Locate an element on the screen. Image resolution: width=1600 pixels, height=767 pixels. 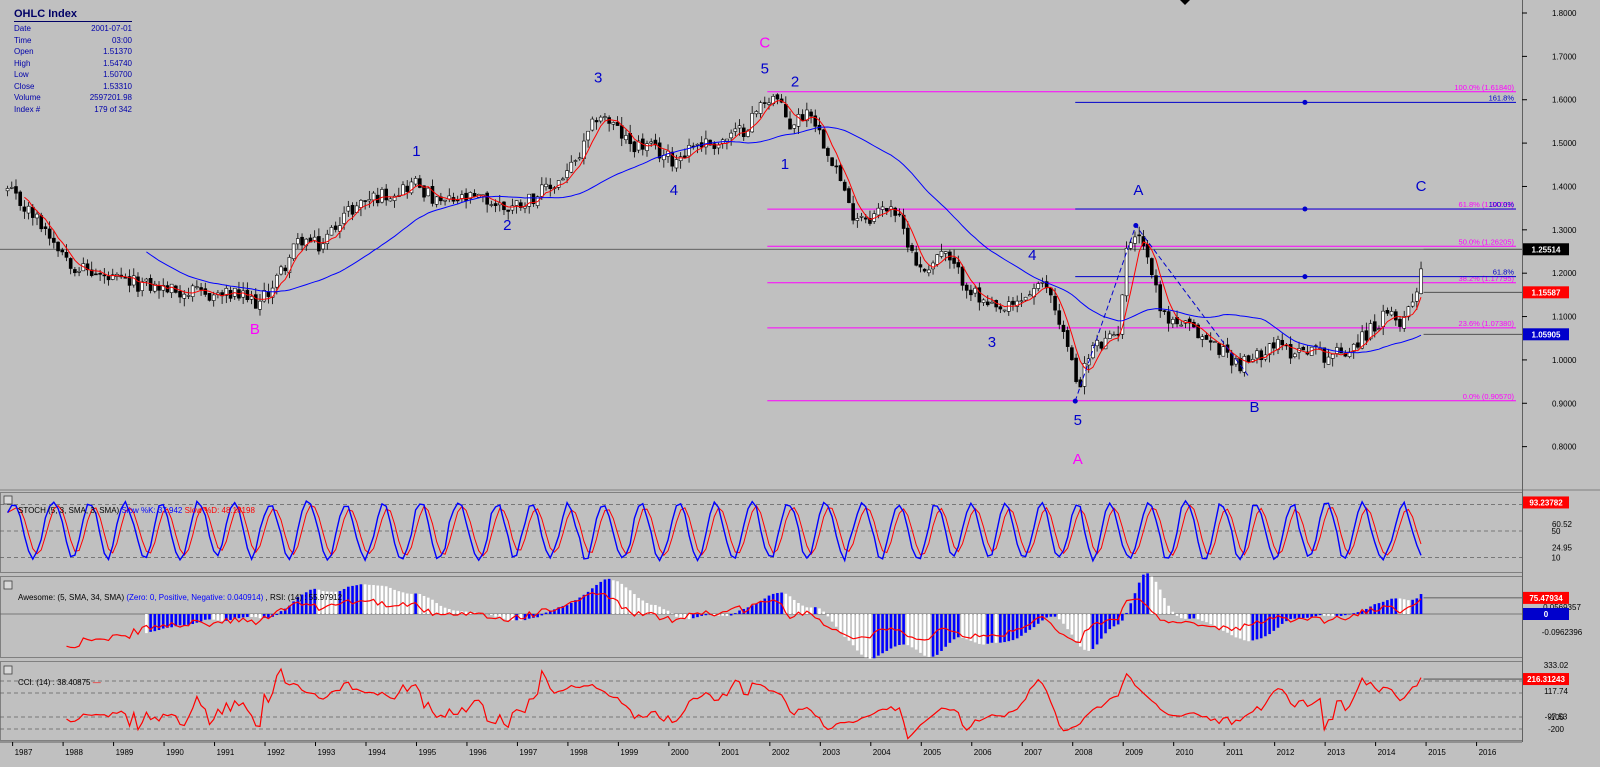
cci-current-label: 216.31243 is located at coordinates (1546, 679).